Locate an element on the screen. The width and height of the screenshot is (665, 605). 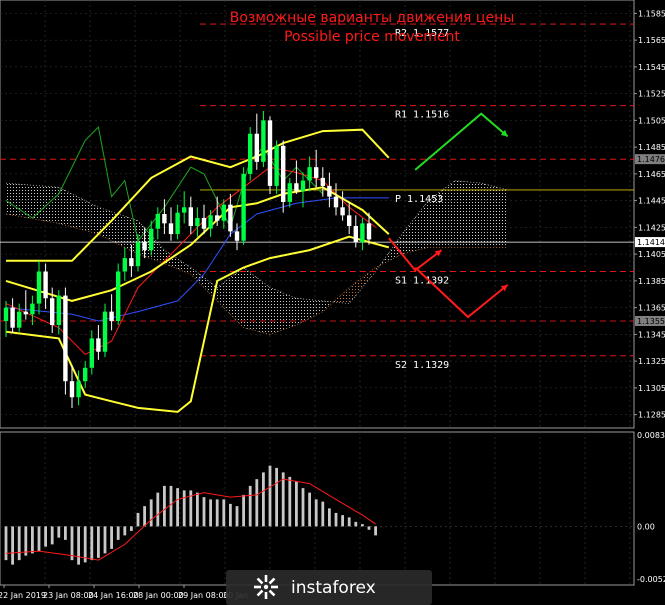
price-tick-0: 1.1585 is located at coordinates (651, 13).